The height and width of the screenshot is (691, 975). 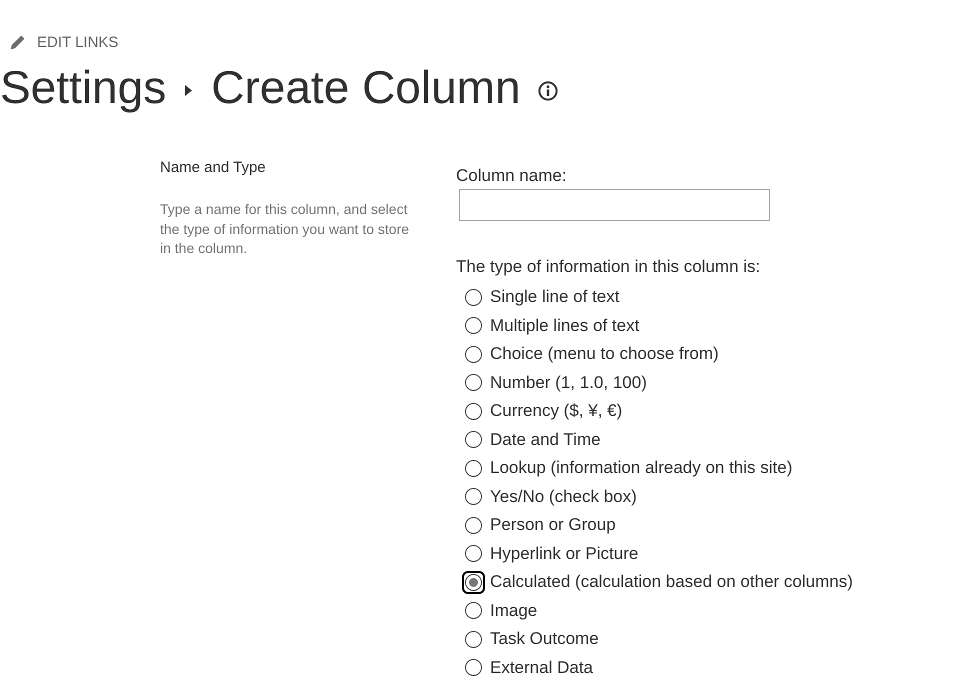 What do you see at coordinates (604, 354) in the screenshot?
I see `option-label: Choice (menu to choose from)` at bounding box center [604, 354].